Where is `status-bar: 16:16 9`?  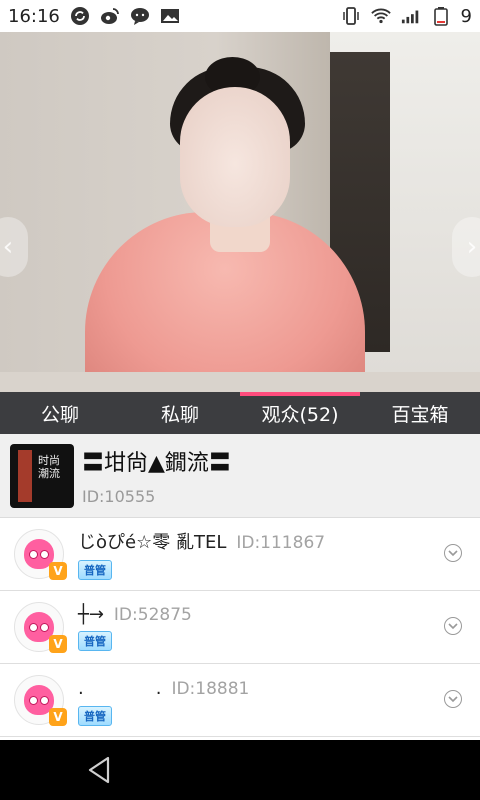 status-bar: 16:16 9 is located at coordinates (240, 16).